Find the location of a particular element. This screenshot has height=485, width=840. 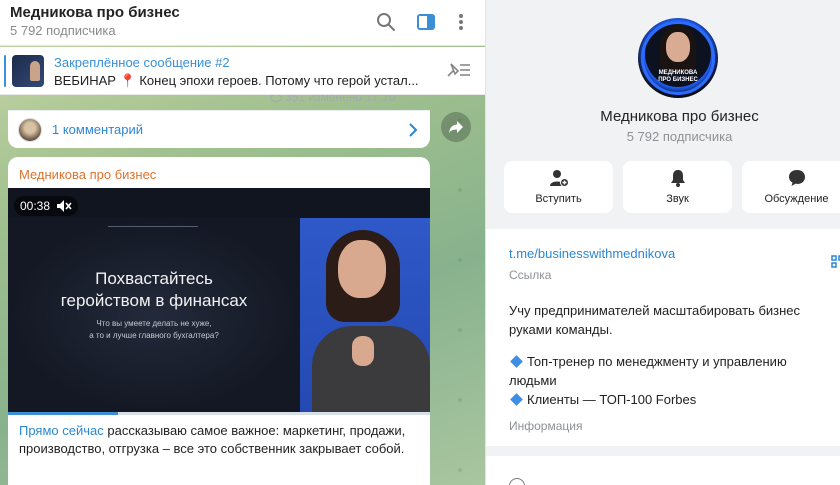

channel-name: Медникова про бизнес is located at coordinates (679, 116).